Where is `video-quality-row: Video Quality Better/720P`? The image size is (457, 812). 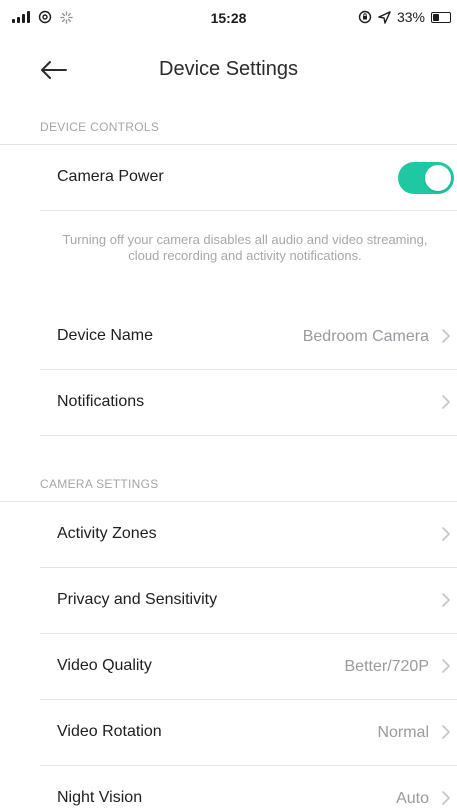 video-quality-row: Video Quality Better/720P is located at coordinates (248, 667).